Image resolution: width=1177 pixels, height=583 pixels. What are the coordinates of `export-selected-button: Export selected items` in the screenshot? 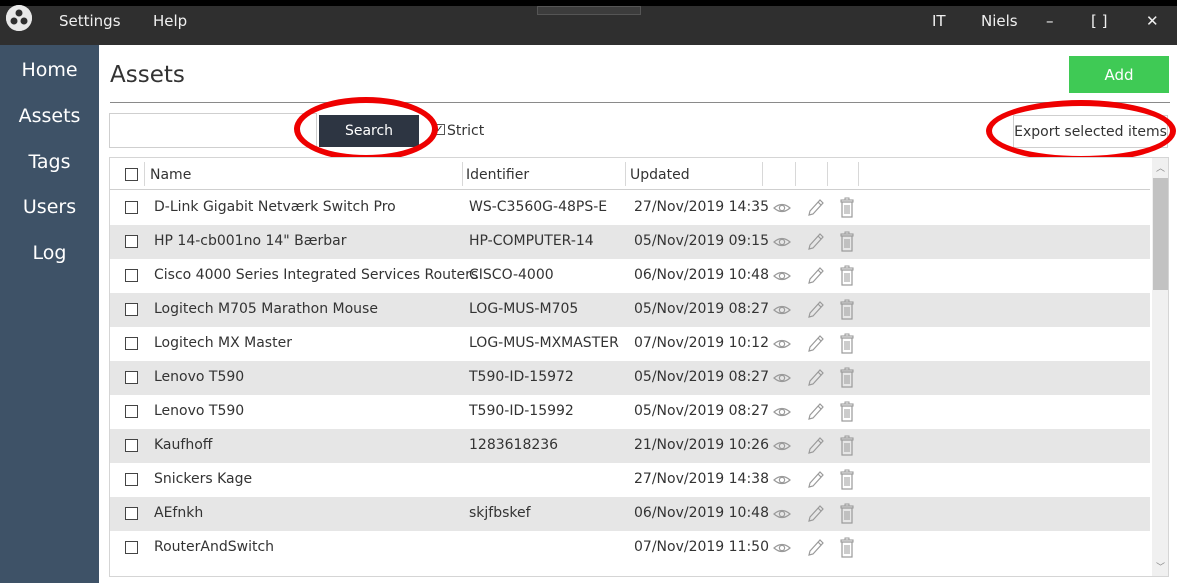 It's located at (1090, 131).